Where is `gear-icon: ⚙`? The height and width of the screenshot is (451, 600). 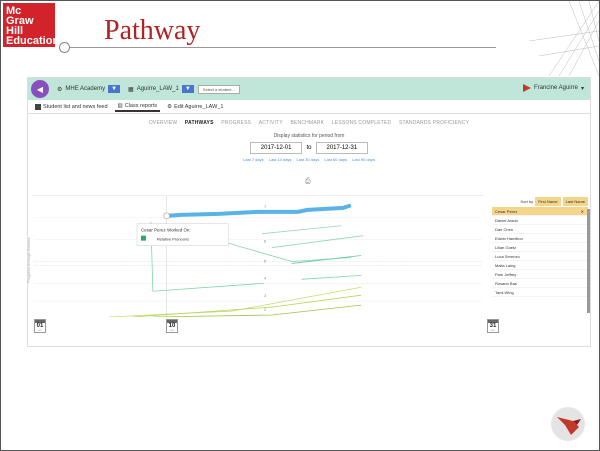
gear-icon: ⚙ is located at coordinates (170, 106).